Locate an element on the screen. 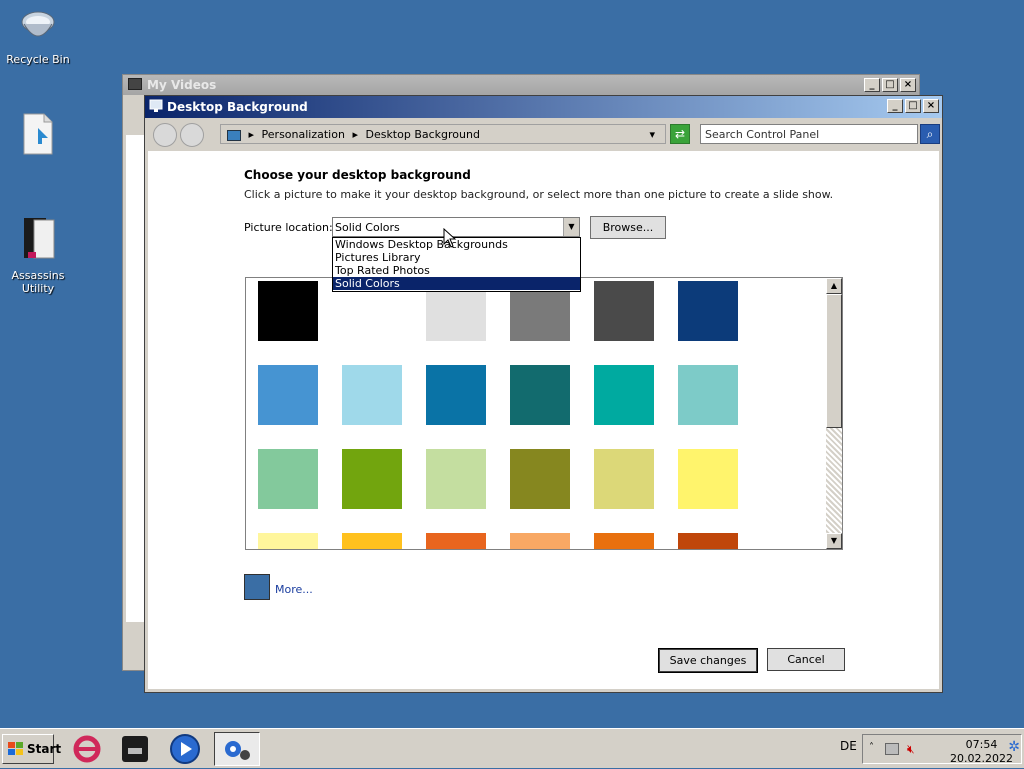 This screenshot has height=769, width=1024. start-label: Start is located at coordinates (44, 749).